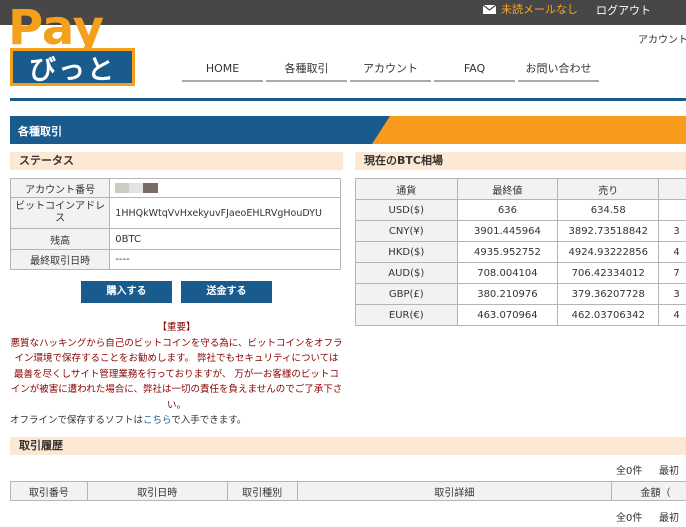 The image size is (686, 527). I want to click on btc-currency: HKD($), so click(406, 252).